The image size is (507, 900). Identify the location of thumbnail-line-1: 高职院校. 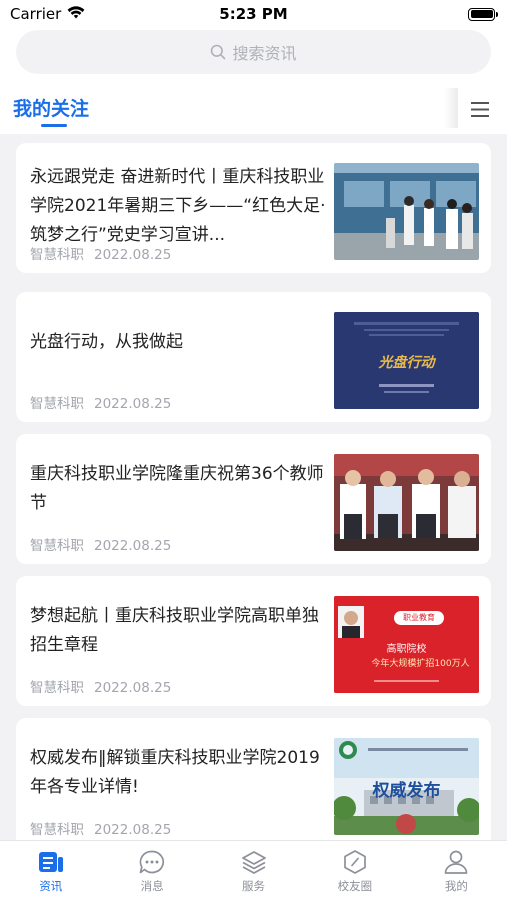
(406, 649).